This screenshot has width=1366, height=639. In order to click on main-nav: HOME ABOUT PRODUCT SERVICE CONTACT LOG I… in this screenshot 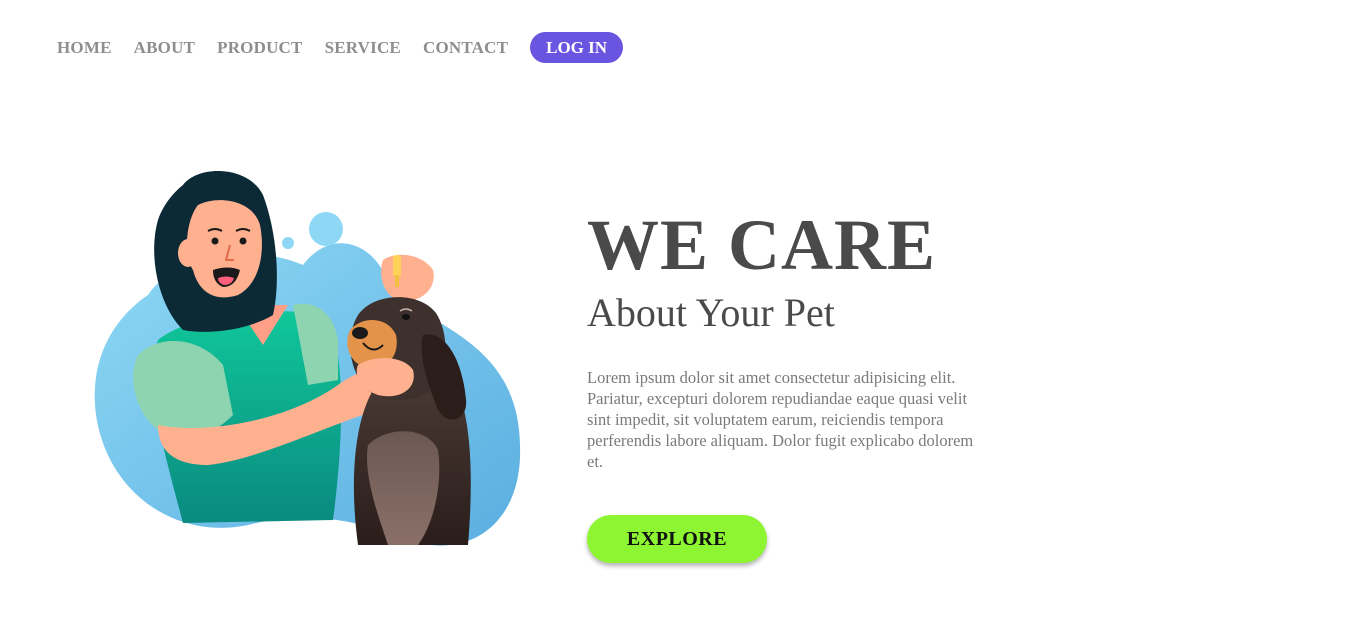, I will do `click(340, 47)`.